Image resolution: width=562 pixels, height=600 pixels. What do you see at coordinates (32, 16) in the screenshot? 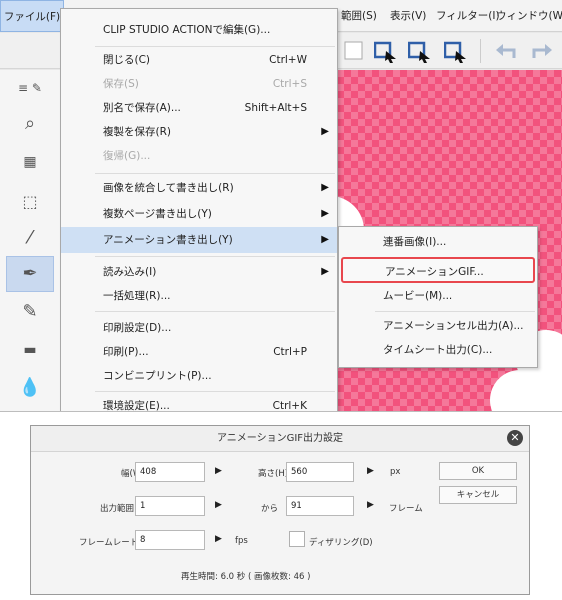
I see `menu-file: ファイル(F)` at bounding box center [32, 16].